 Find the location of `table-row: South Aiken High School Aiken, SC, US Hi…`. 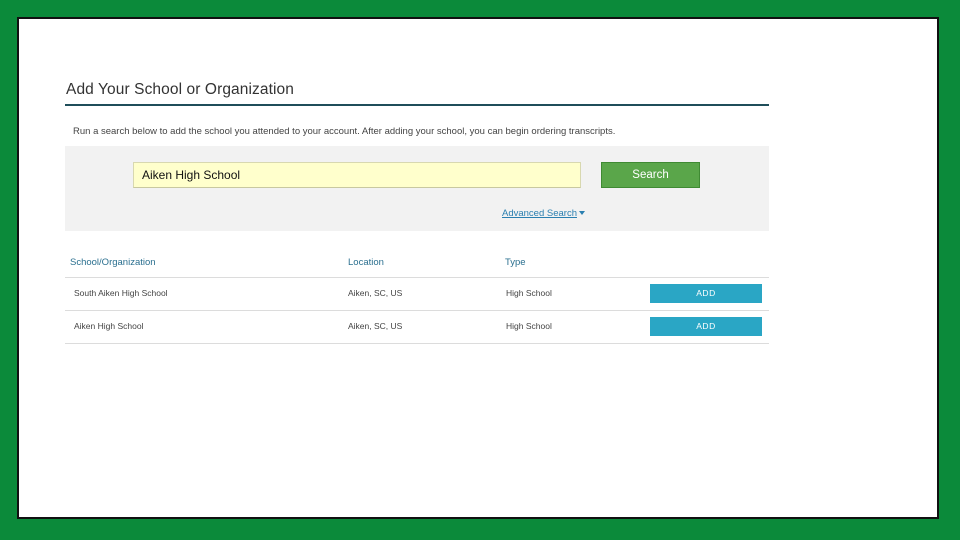

table-row: South Aiken High School Aiken, SC, US Hi… is located at coordinates (417, 294).